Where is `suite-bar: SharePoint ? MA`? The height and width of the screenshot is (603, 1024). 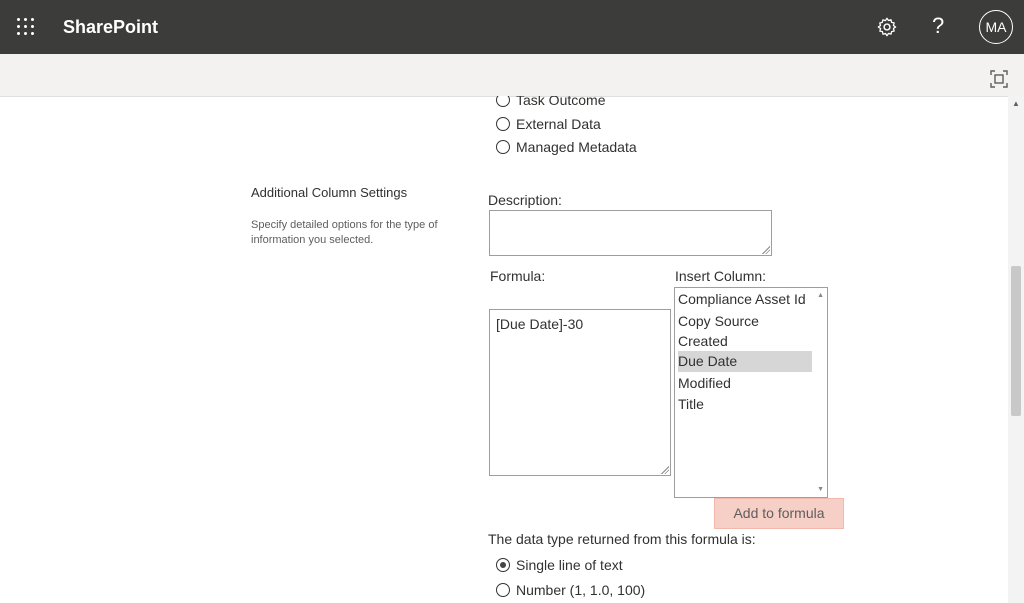 suite-bar: SharePoint ? MA is located at coordinates (512, 27).